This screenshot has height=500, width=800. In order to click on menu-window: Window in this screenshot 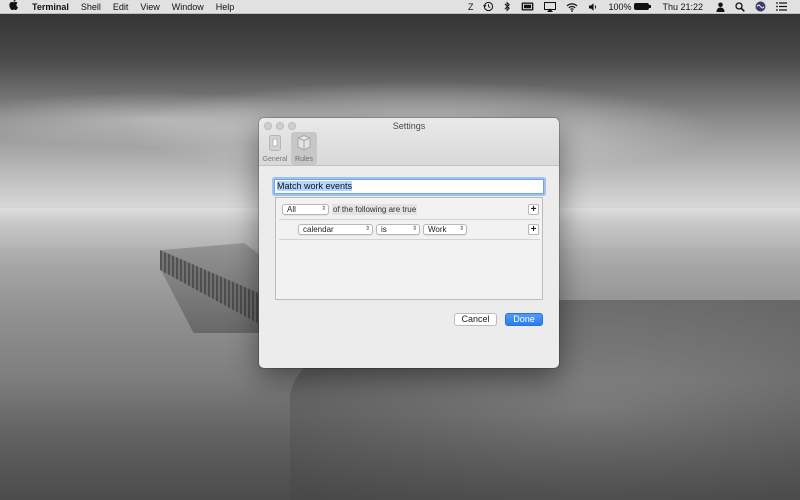, I will do `click(188, 7)`.